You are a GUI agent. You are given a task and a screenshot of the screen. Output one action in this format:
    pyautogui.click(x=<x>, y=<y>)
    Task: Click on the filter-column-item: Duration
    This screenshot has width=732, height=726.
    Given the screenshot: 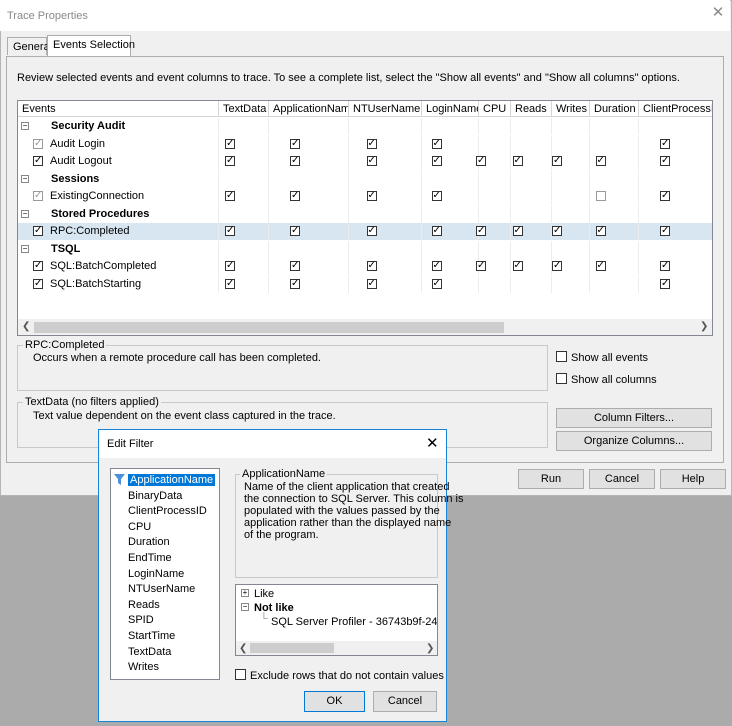 What is the action you would take?
    pyautogui.click(x=149, y=542)
    